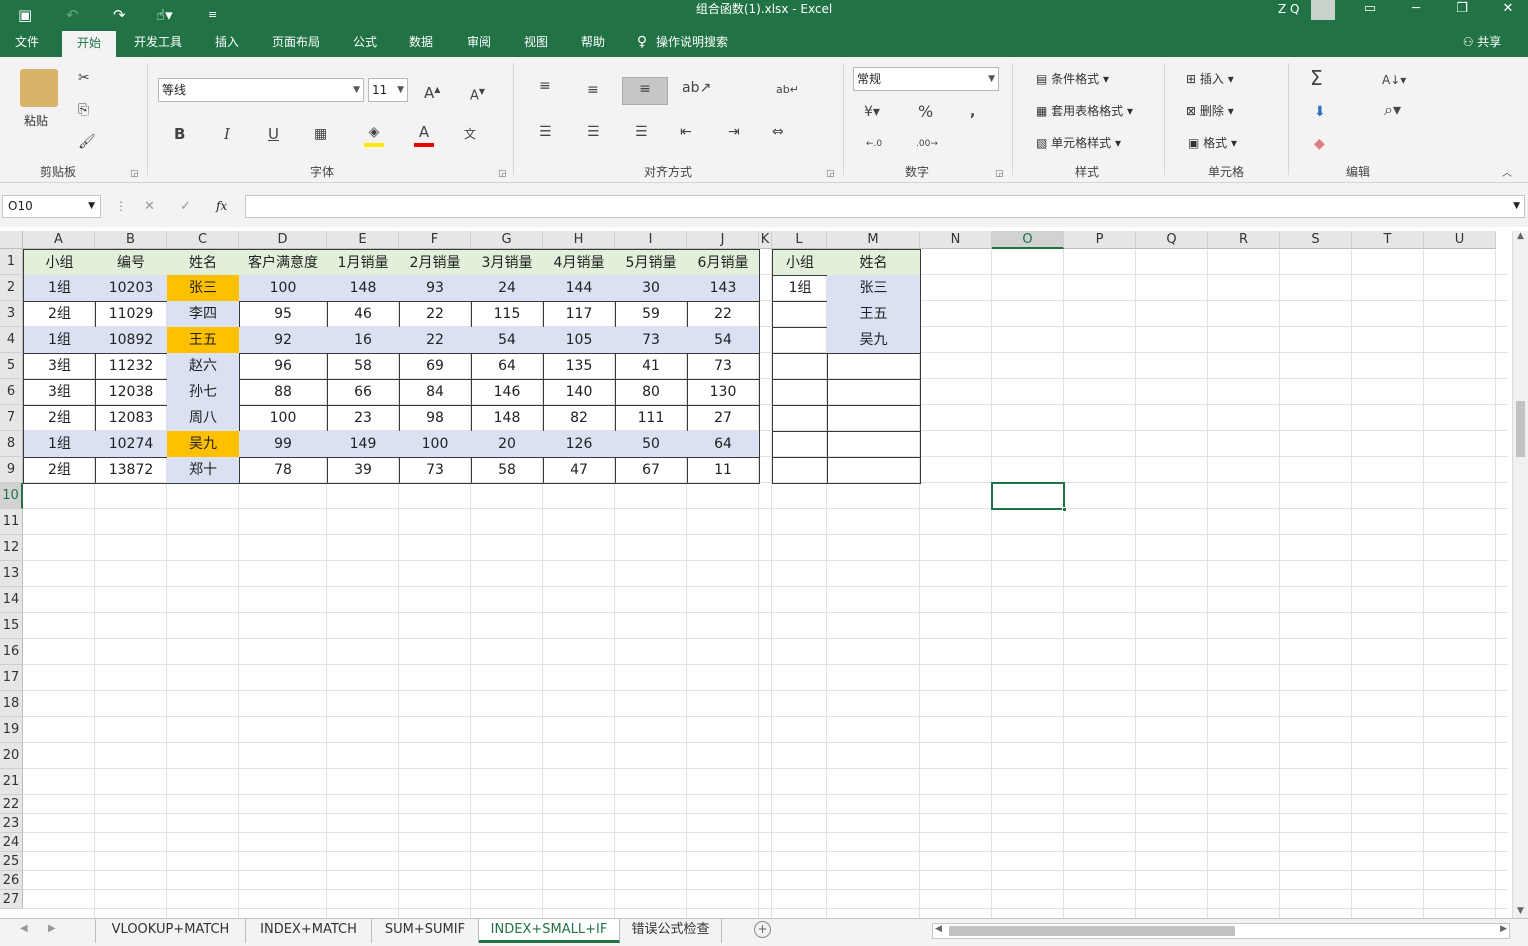  Describe the element at coordinates (1100, 240) in the screenshot. I see `column-header: P` at that location.